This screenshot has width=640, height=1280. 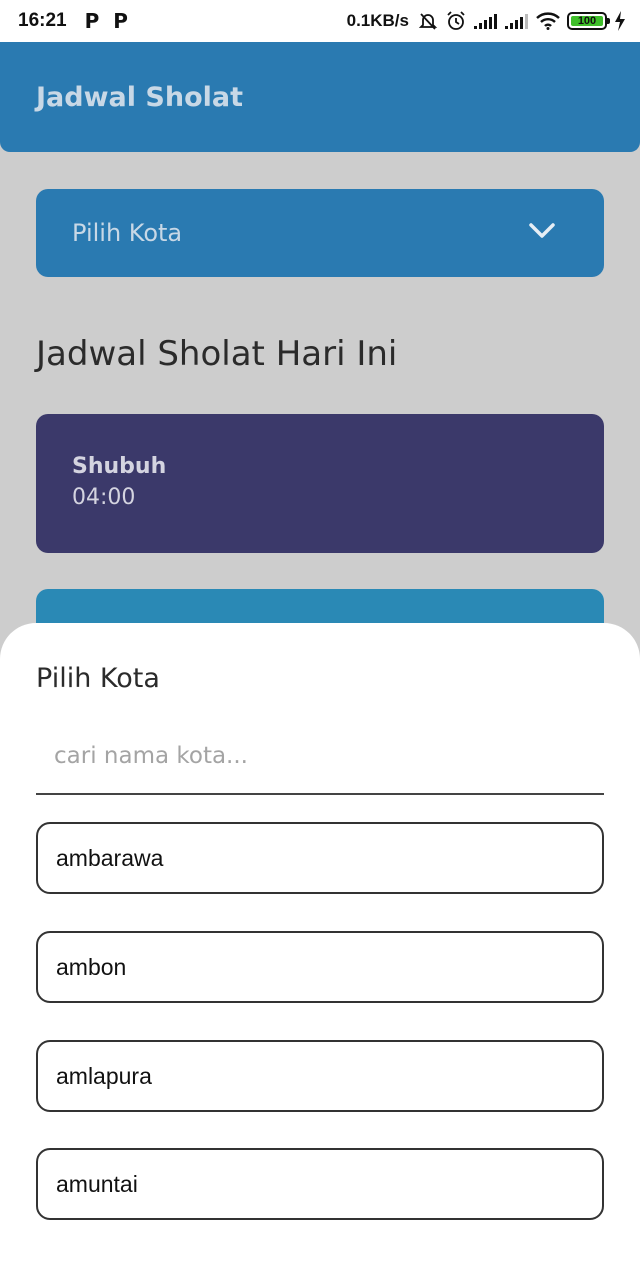 What do you see at coordinates (92, 21) in the screenshot?
I see `notification-icon-p1: P` at bounding box center [92, 21].